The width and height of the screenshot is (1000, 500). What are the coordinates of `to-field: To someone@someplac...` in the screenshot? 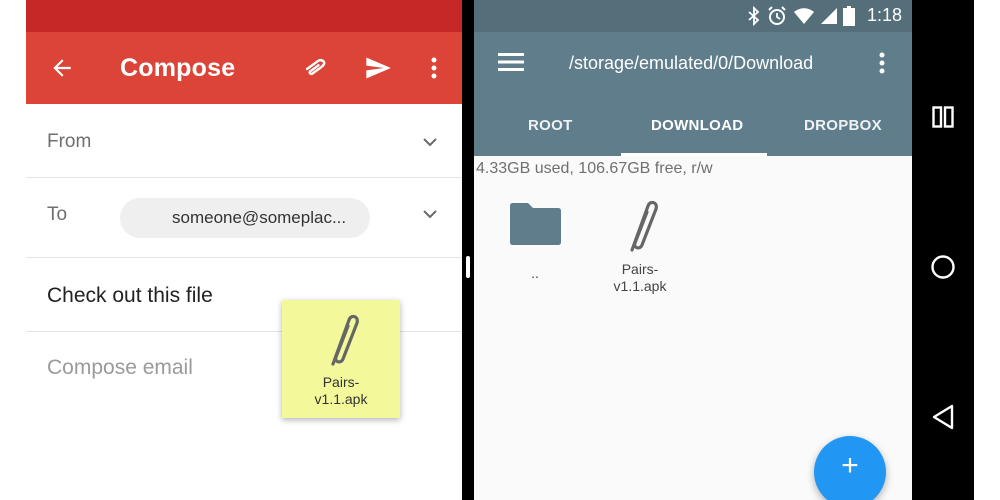 It's located at (244, 218).